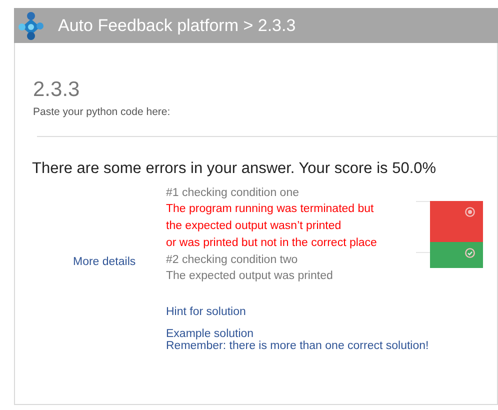 This screenshot has height=410, width=498. What do you see at coordinates (331, 312) in the screenshot?
I see `hint-link: Hint for solution` at bounding box center [331, 312].